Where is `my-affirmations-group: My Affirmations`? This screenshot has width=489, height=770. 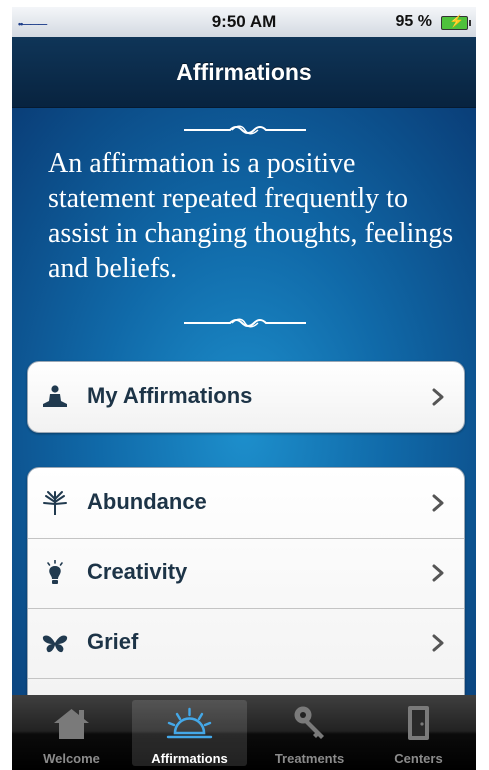
my-affirmations-group: My Affirmations is located at coordinates (246, 397).